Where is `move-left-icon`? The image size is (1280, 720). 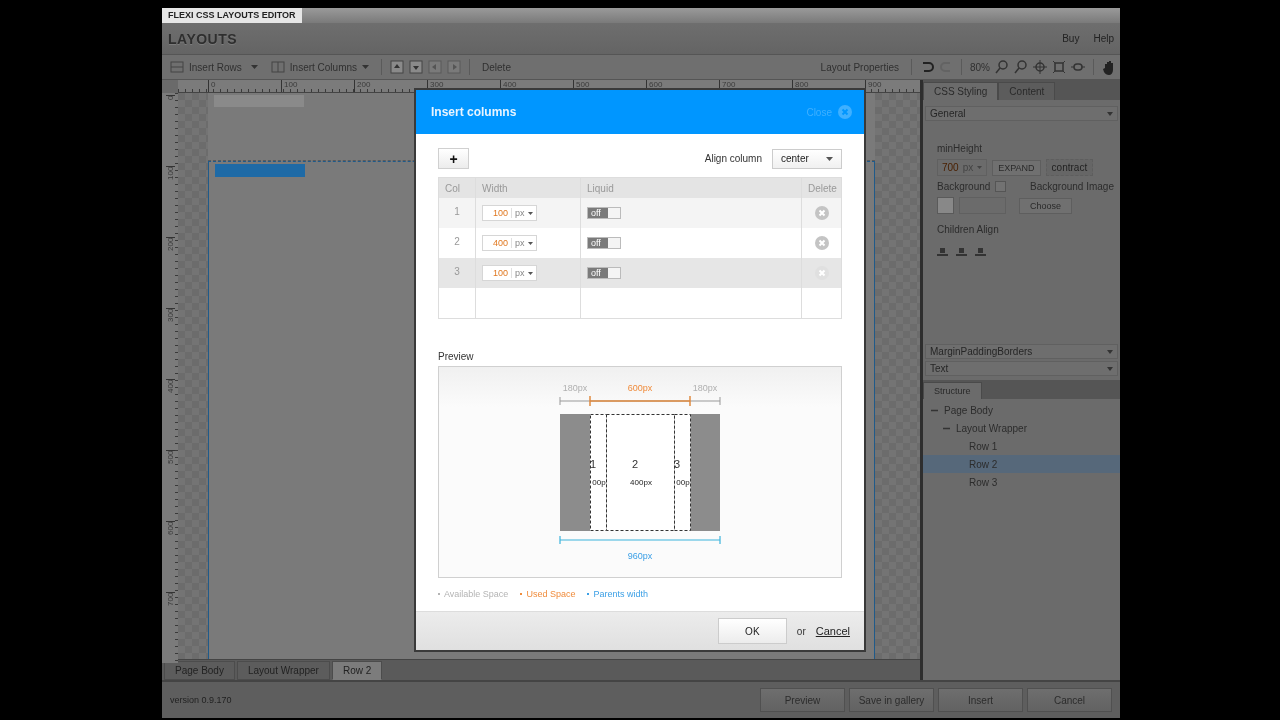 move-left-icon is located at coordinates (435, 67).